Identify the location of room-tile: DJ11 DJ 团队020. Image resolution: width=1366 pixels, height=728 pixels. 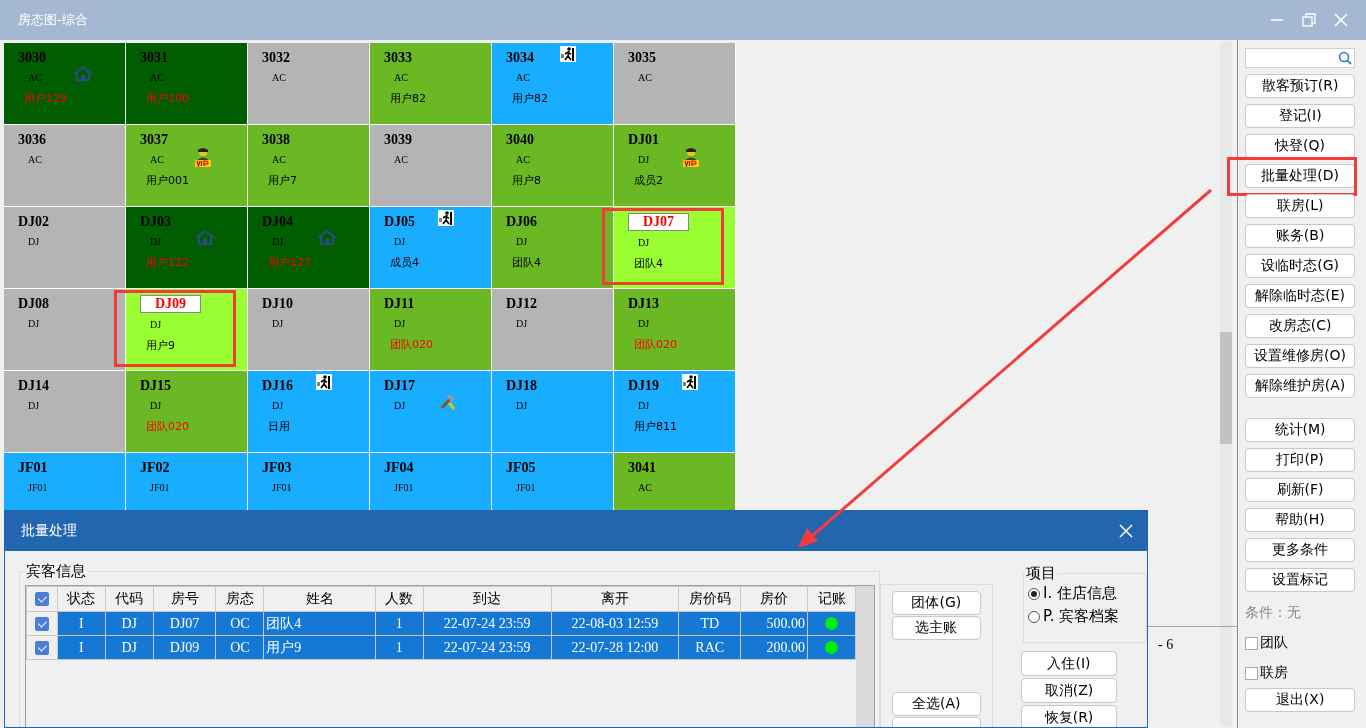
(431, 330).